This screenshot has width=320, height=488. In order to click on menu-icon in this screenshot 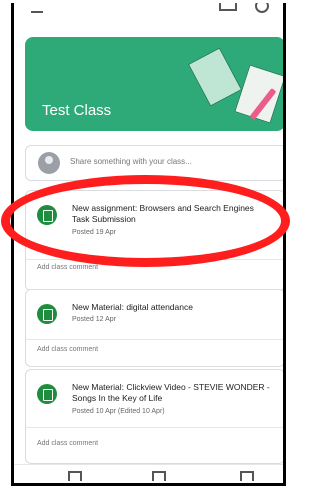, I will do `click(37, 8)`.